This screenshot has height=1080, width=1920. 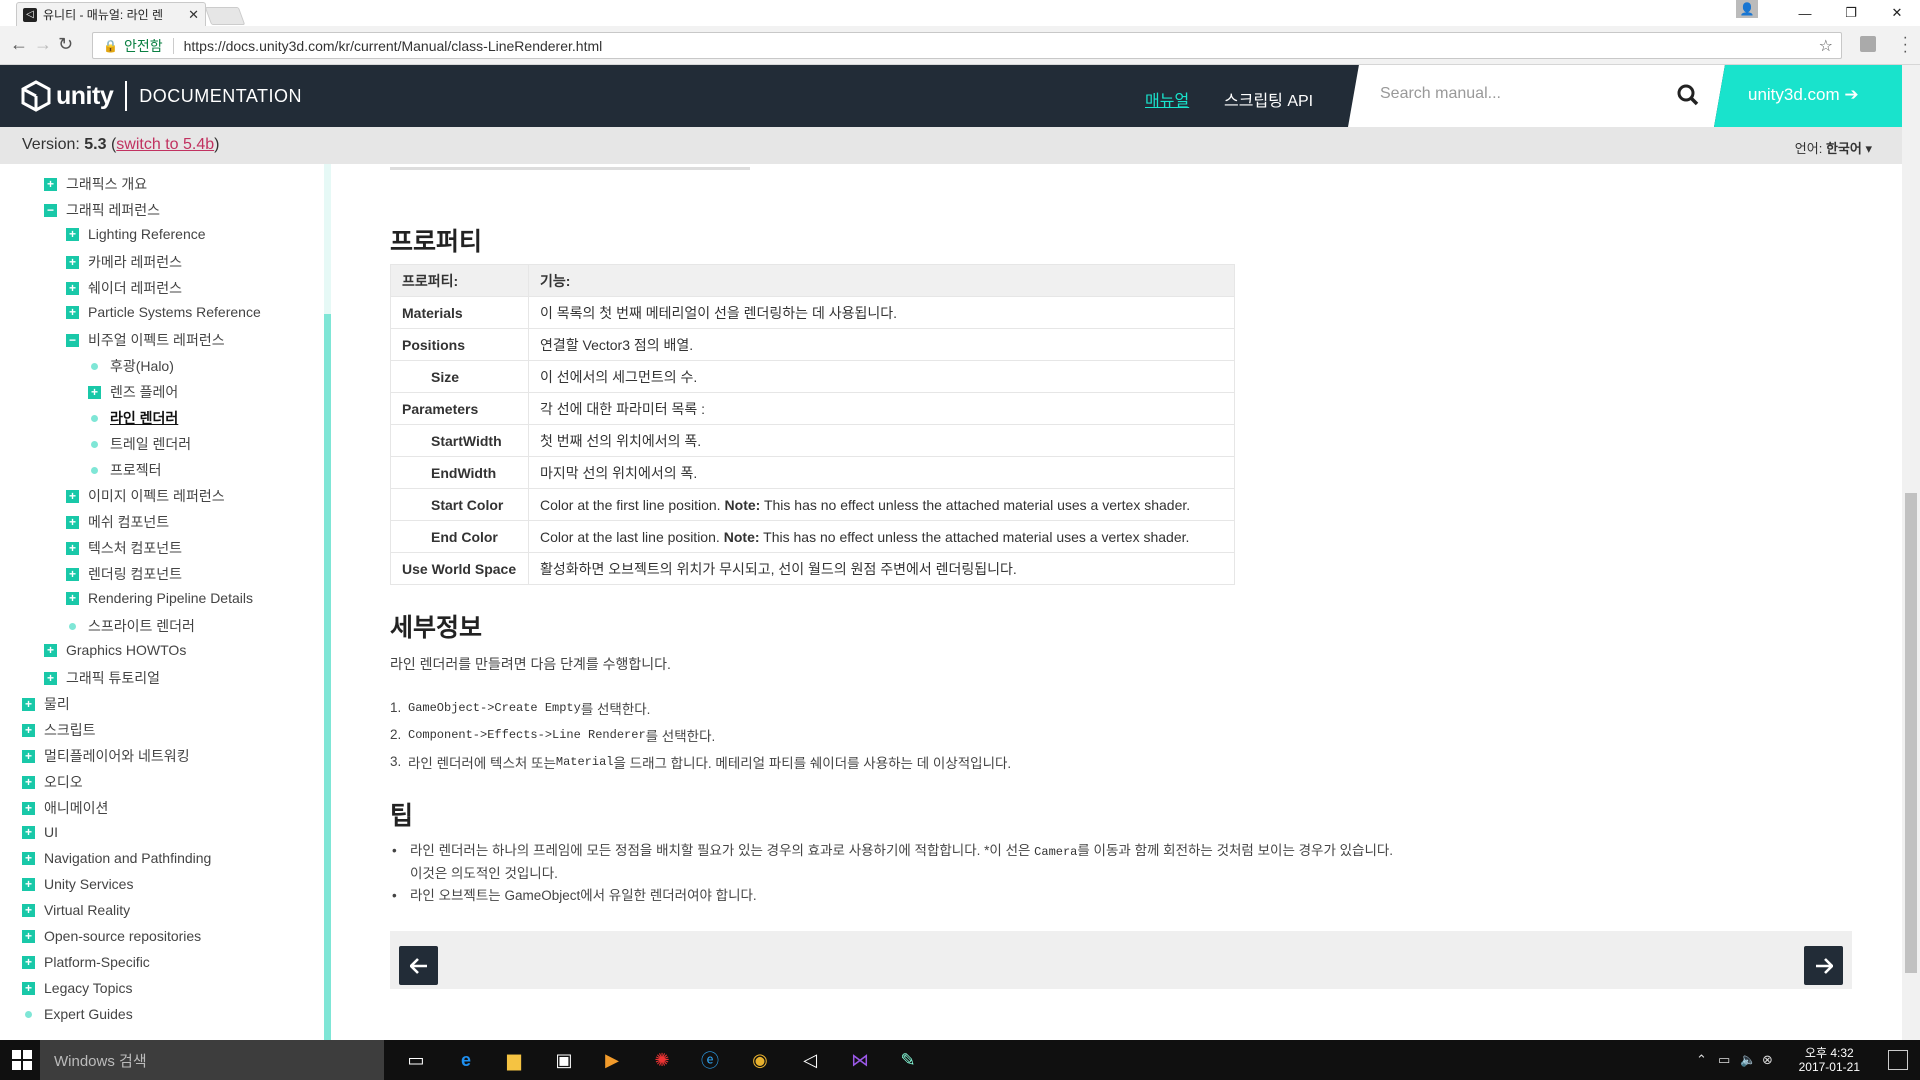 What do you see at coordinates (102, 678) in the screenshot?
I see `sidebar-item-그래픽-튜토리얼: + 그래픽 튜토리얼` at bounding box center [102, 678].